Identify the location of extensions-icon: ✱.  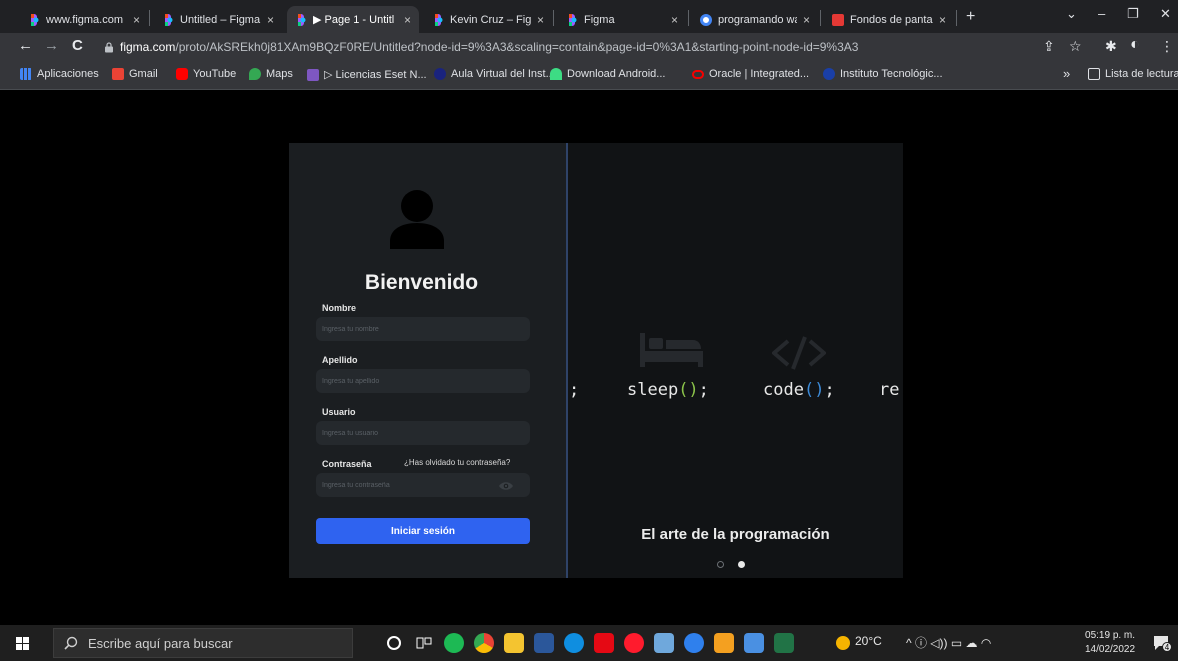
(1111, 46).